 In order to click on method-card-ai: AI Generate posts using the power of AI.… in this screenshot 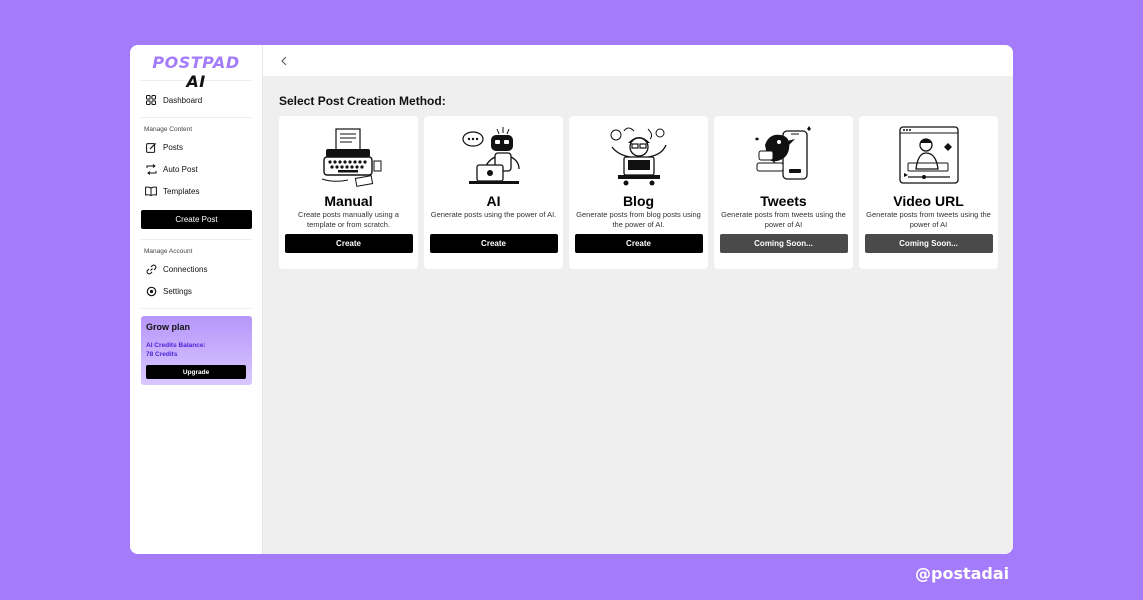, I will do `click(493, 192)`.